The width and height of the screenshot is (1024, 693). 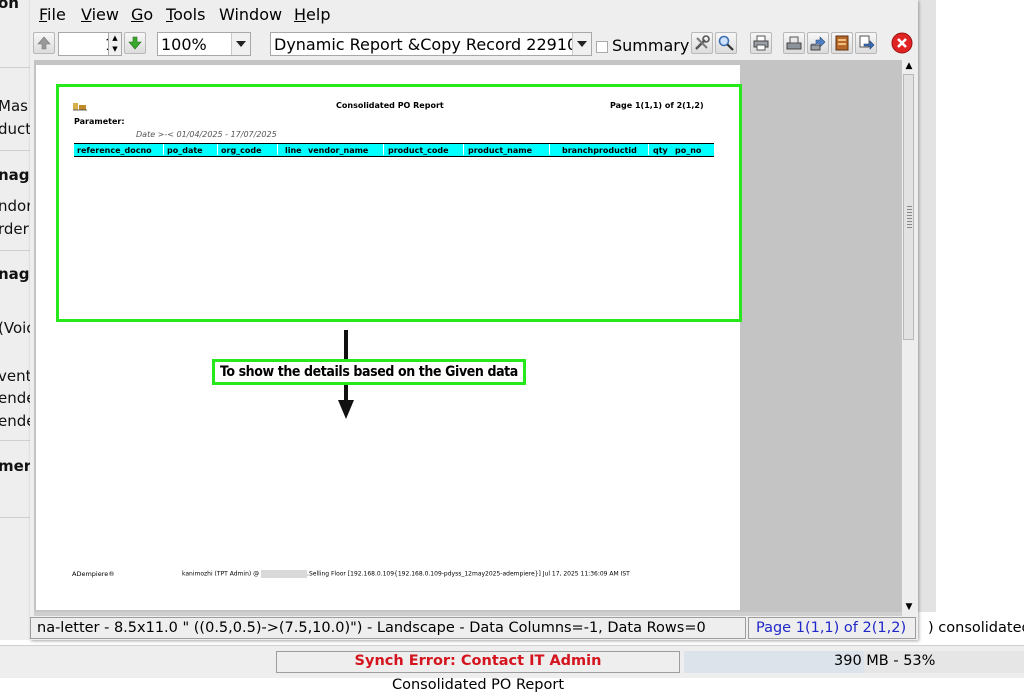 I want to click on arrow-up-icon, so click(x=44, y=43).